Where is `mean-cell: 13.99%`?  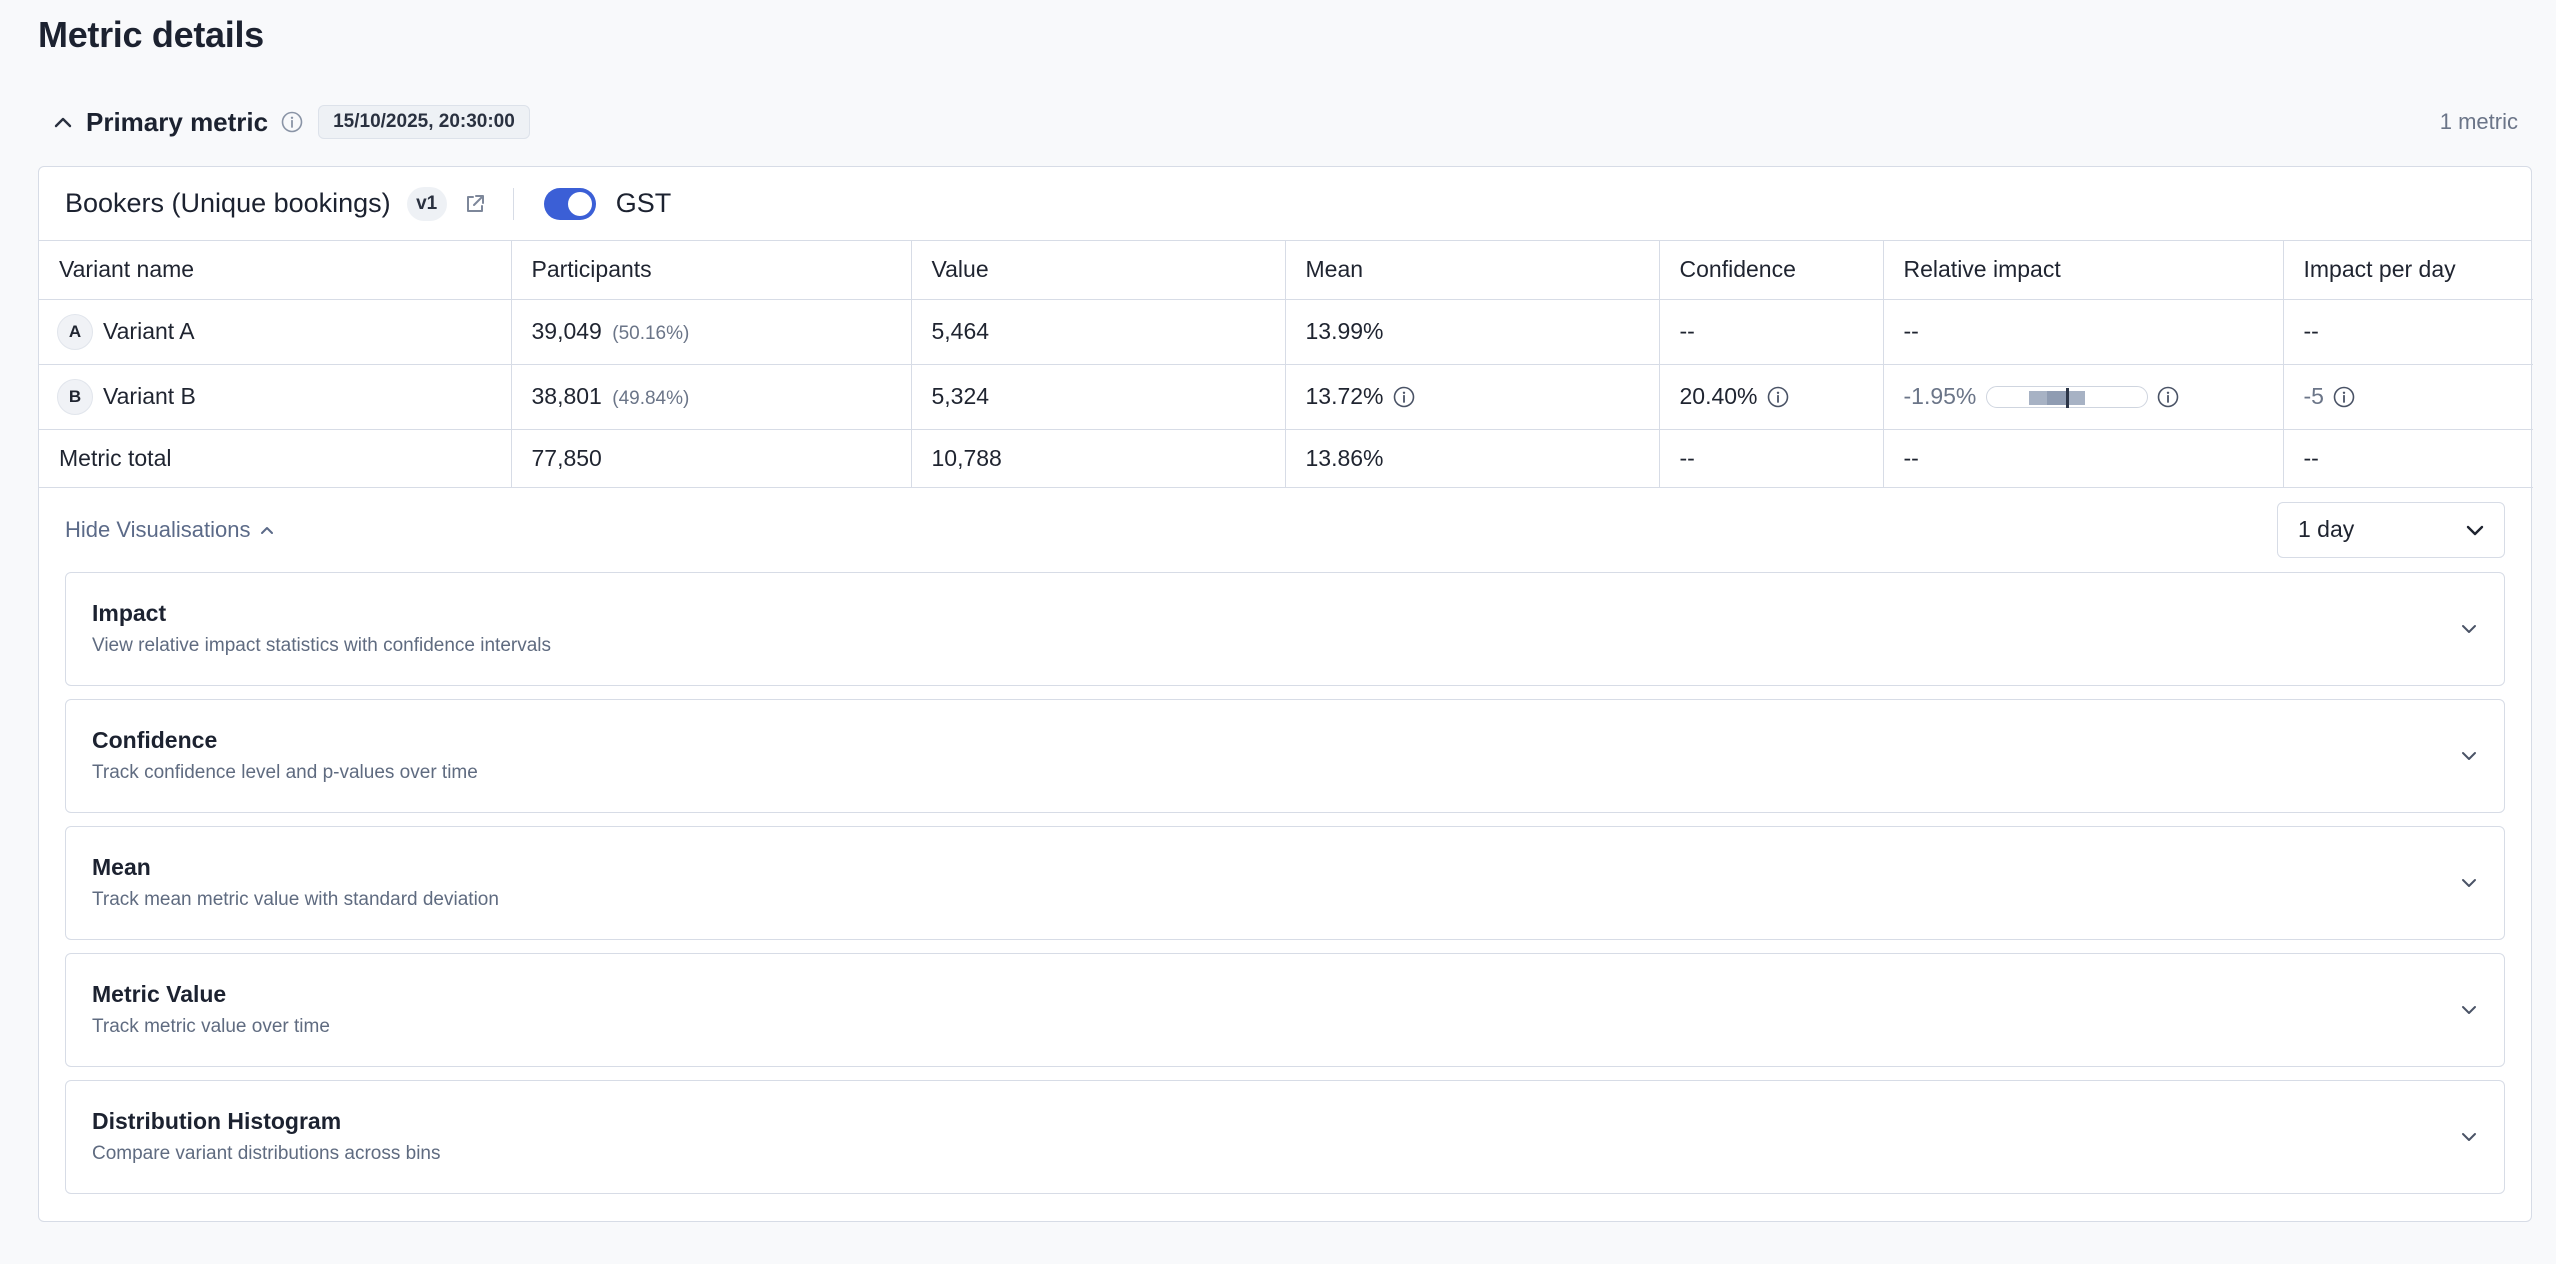 mean-cell: 13.99% is located at coordinates (1472, 332).